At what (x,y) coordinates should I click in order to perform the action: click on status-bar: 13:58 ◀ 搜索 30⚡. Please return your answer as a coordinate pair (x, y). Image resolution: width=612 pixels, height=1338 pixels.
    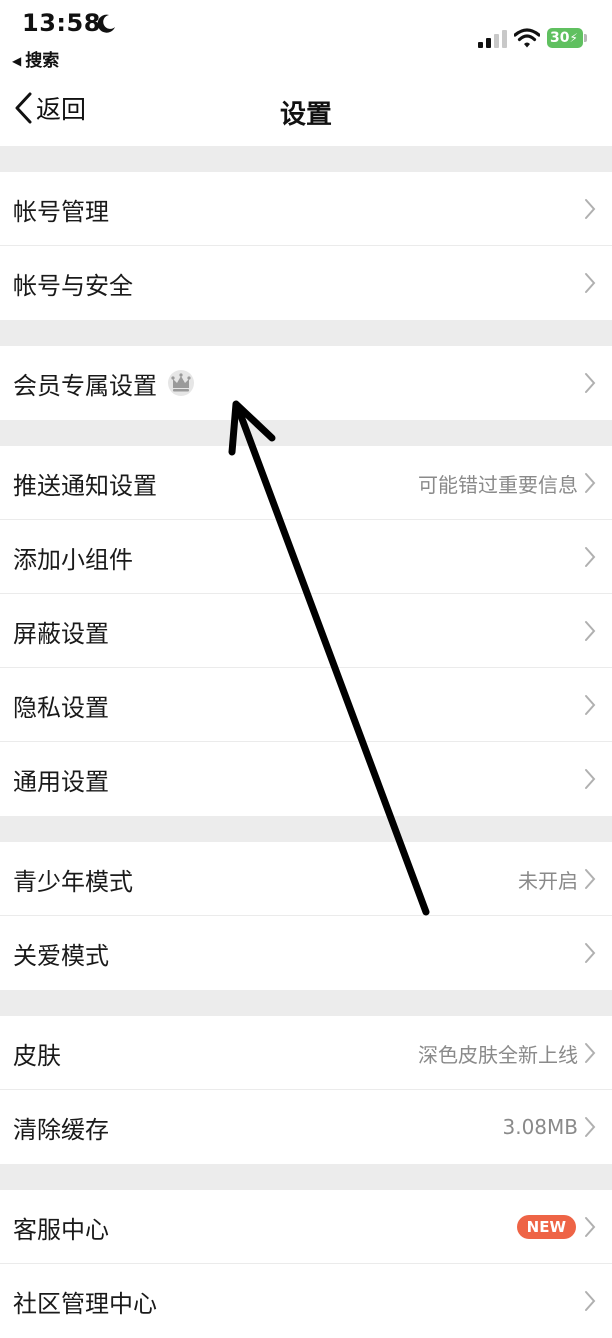
    Looking at the image, I should click on (306, 36).